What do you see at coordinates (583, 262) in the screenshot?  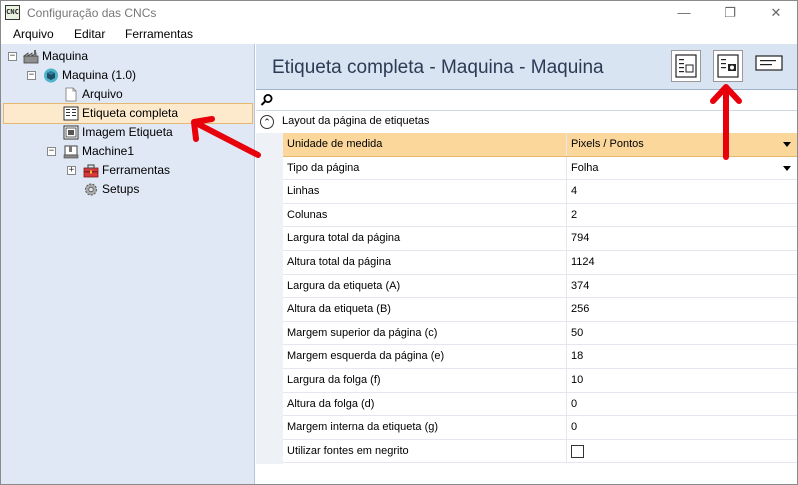 I see `property-value: 1124` at bounding box center [583, 262].